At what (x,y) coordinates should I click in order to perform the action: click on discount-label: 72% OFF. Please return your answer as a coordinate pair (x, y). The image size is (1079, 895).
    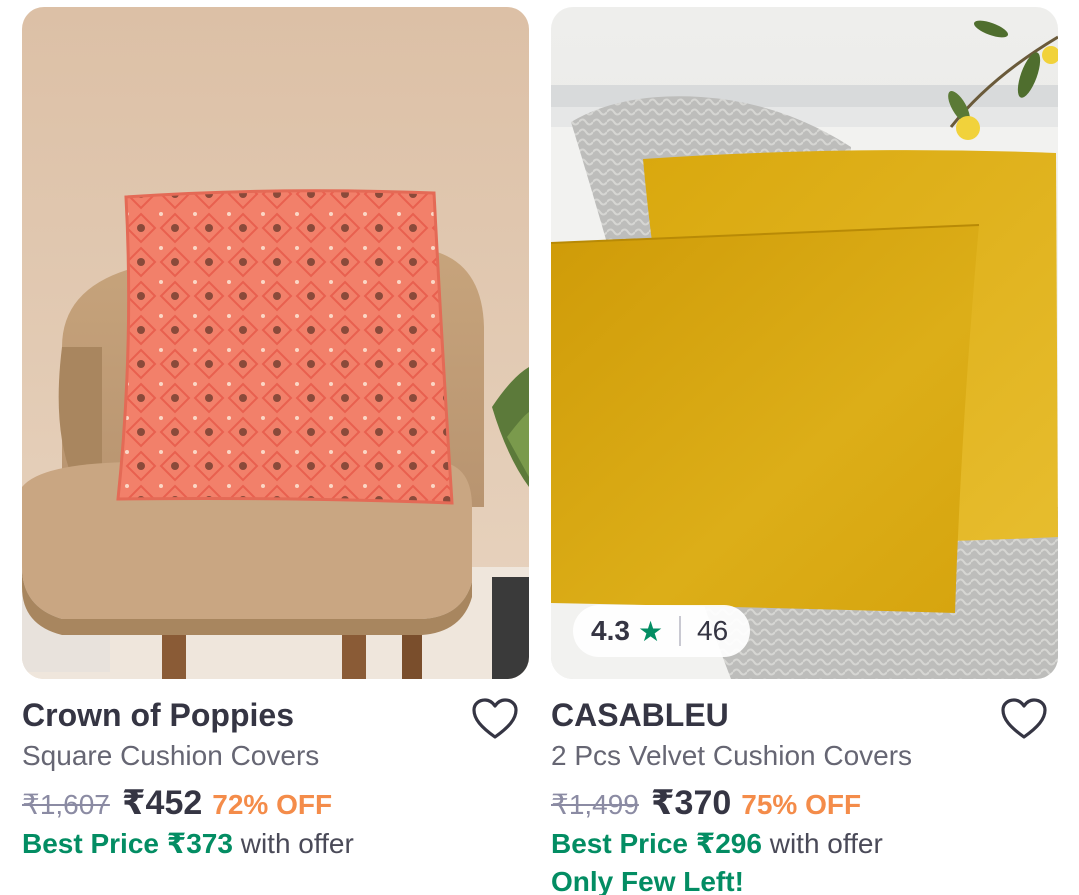
    Looking at the image, I should click on (272, 804).